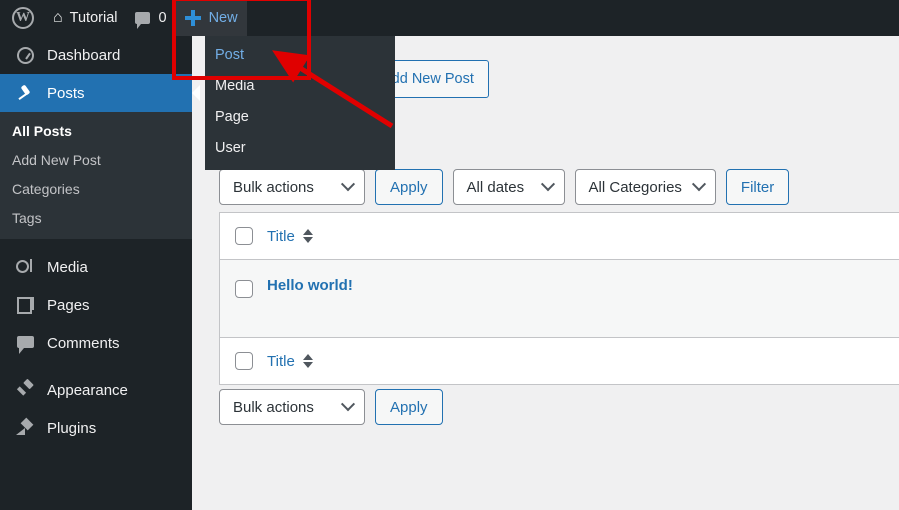 Image resolution: width=899 pixels, height=510 pixels. I want to click on bulk-actions-select-top: Bulk actions, so click(292, 187).